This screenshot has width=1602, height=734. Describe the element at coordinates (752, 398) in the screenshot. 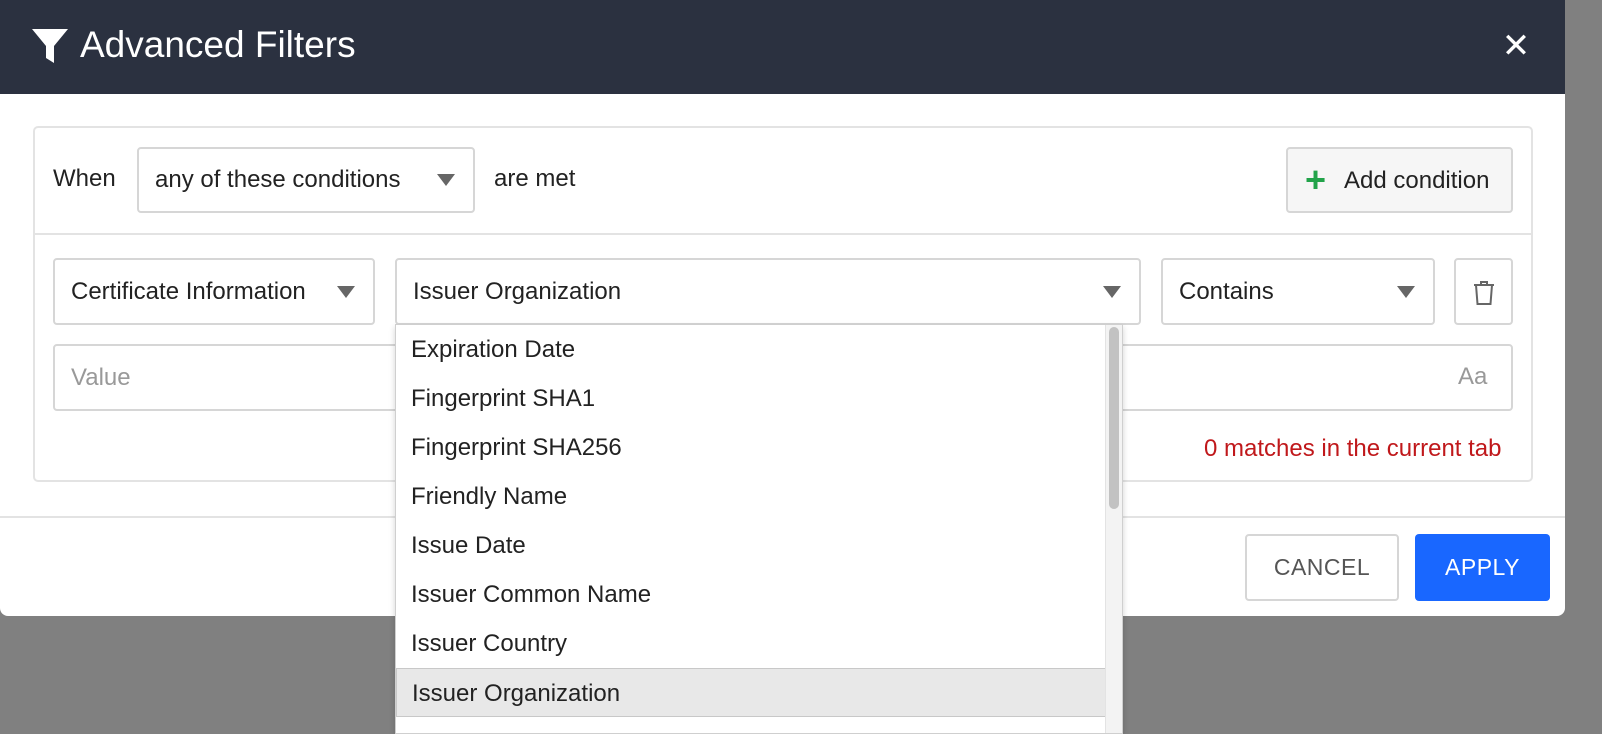

I see `dropdown-option: Fingerprint SHA1` at that location.